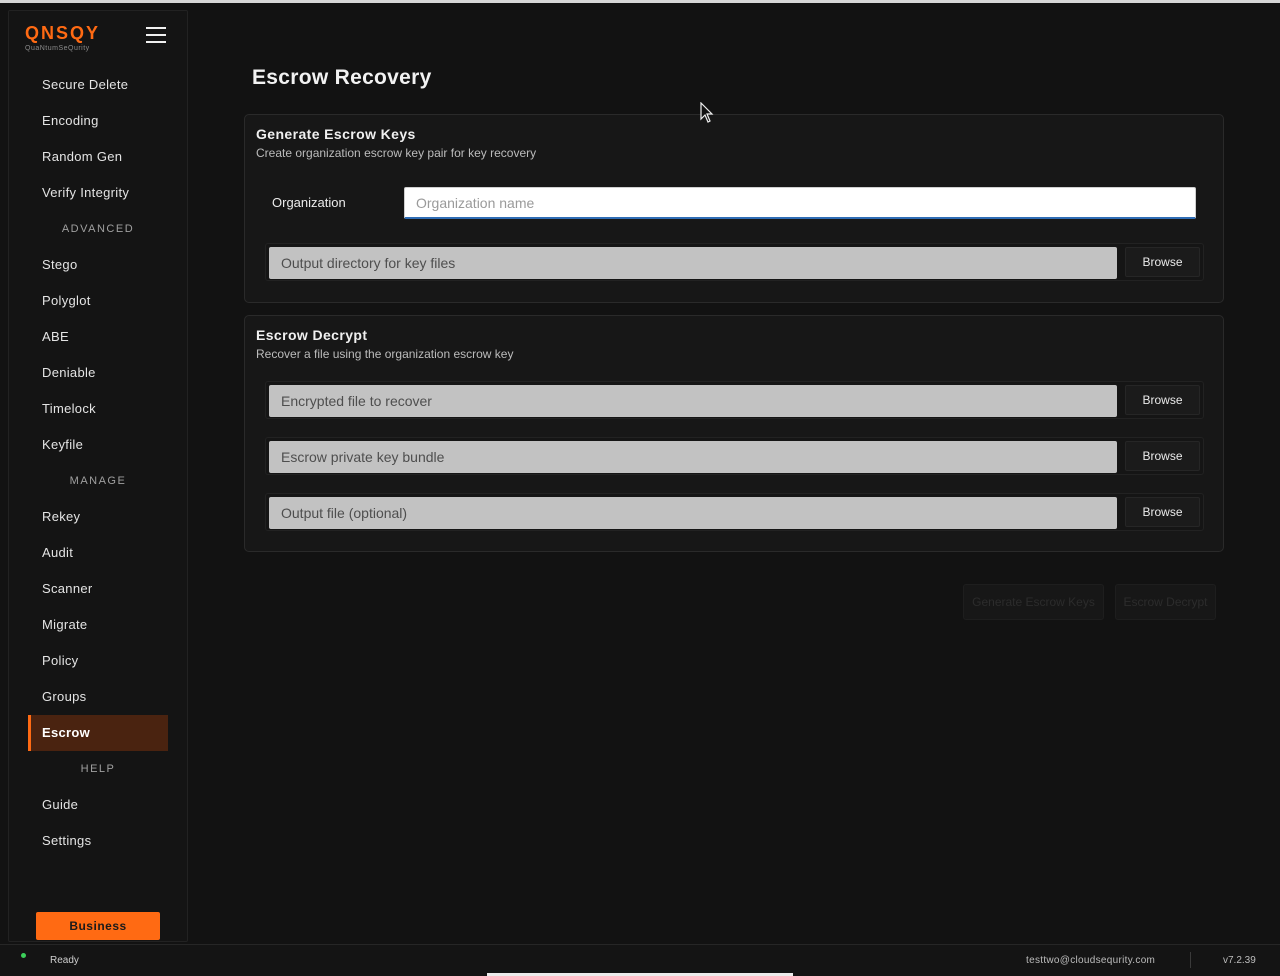 This screenshot has height=976, width=1280. What do you see at coordinates (98, 733) in the screenshot?
I see `sidebar-item-escrow: Escrow` at bounding box center [98, 733].